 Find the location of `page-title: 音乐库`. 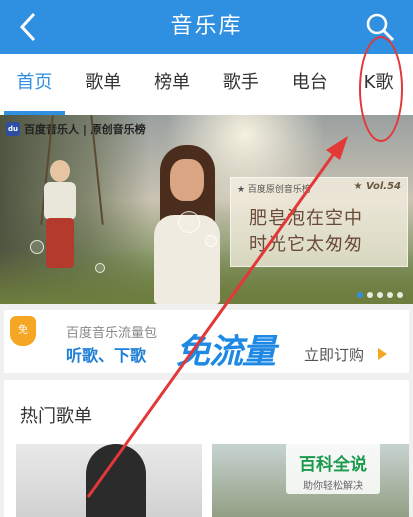

page-title: 音乐库 is located at coordinates (206, 26).